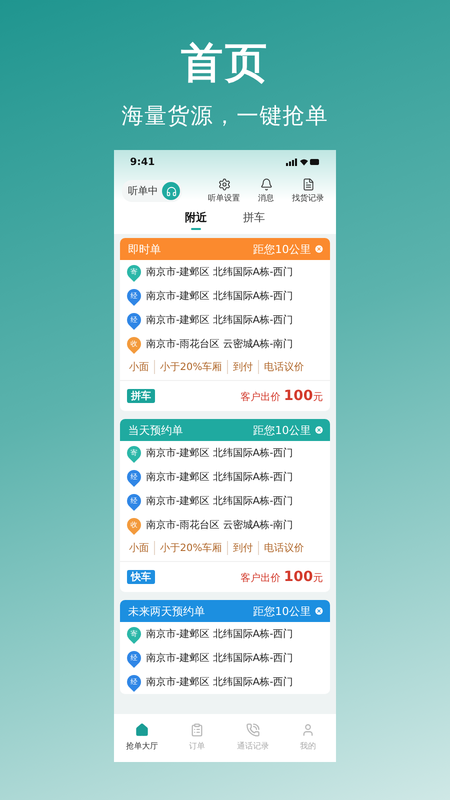 This screenshot has width=450, height=800. Describe the element at coordinates (142, 162) in the screenshot. I see `status-time: 9:41` at that location.